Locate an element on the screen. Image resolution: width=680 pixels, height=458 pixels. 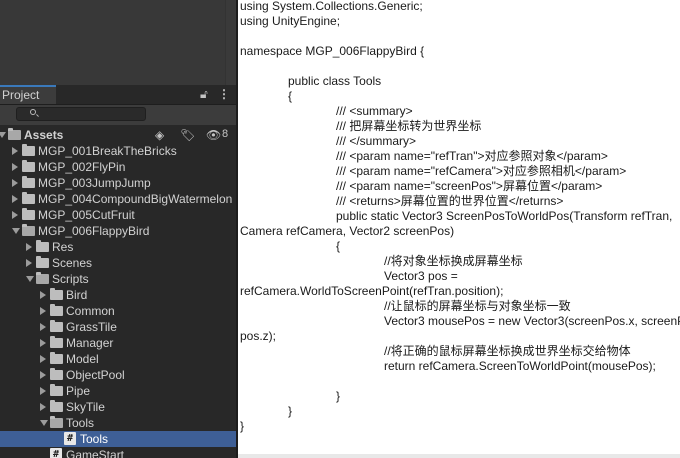
tree-item-folder: MGP_005CutFruit is located at coordinates (118, 215).